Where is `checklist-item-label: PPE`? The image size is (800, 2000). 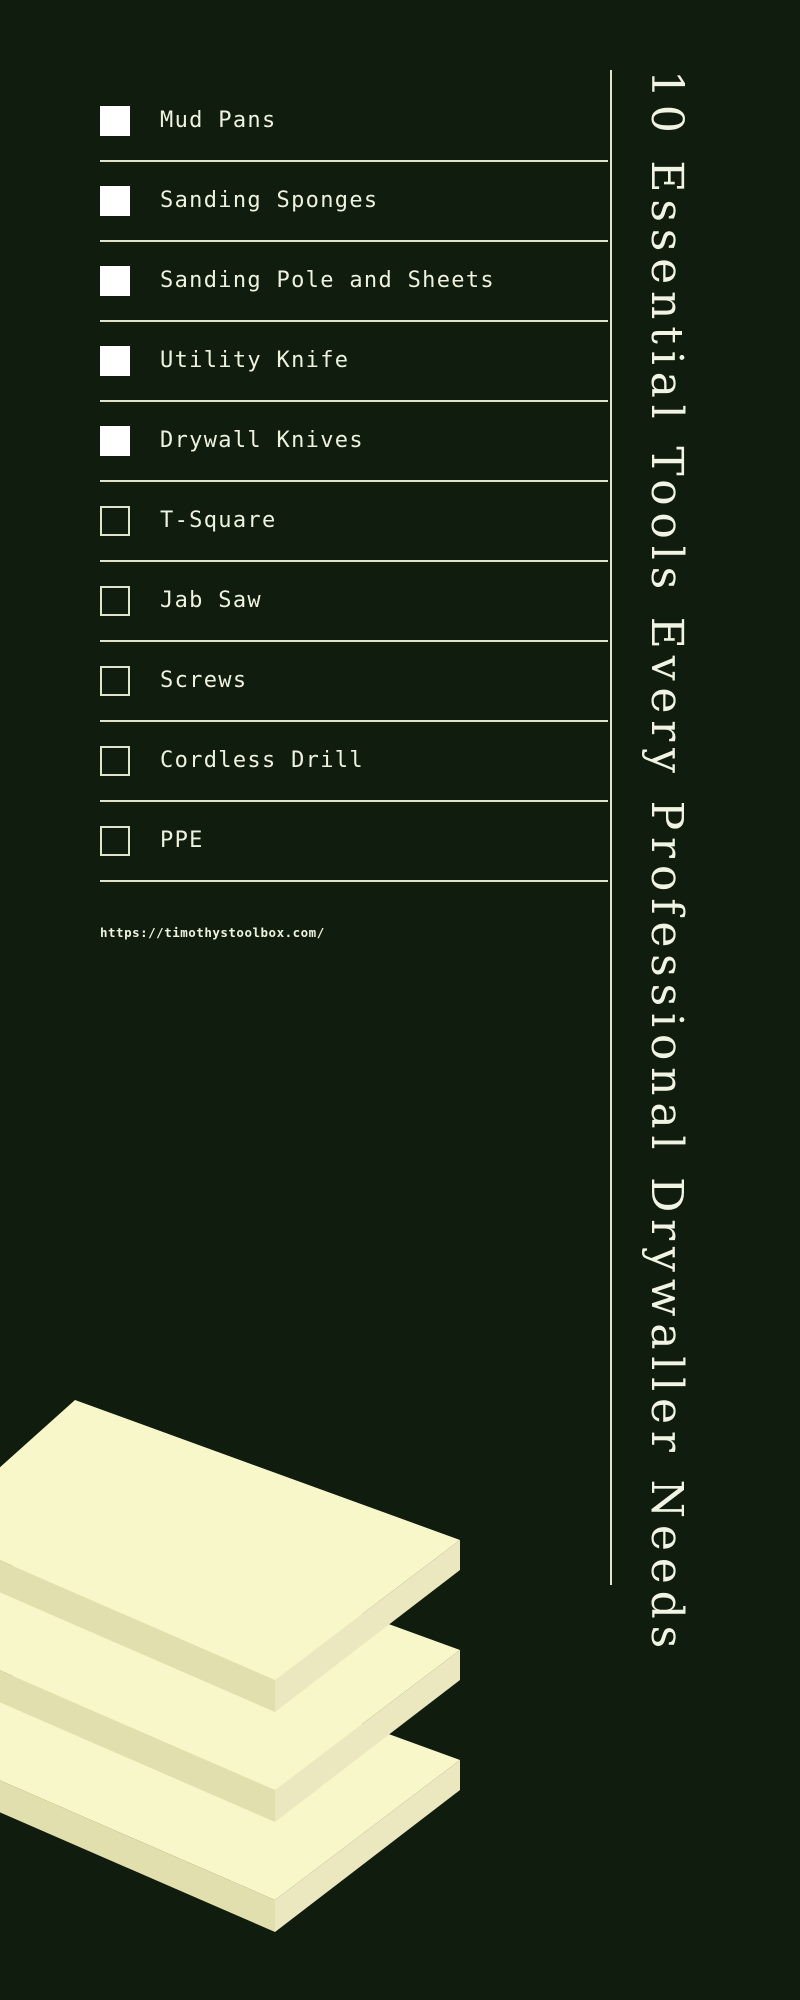
checklist-item-label: PPE is located at coordinates (182, 840).